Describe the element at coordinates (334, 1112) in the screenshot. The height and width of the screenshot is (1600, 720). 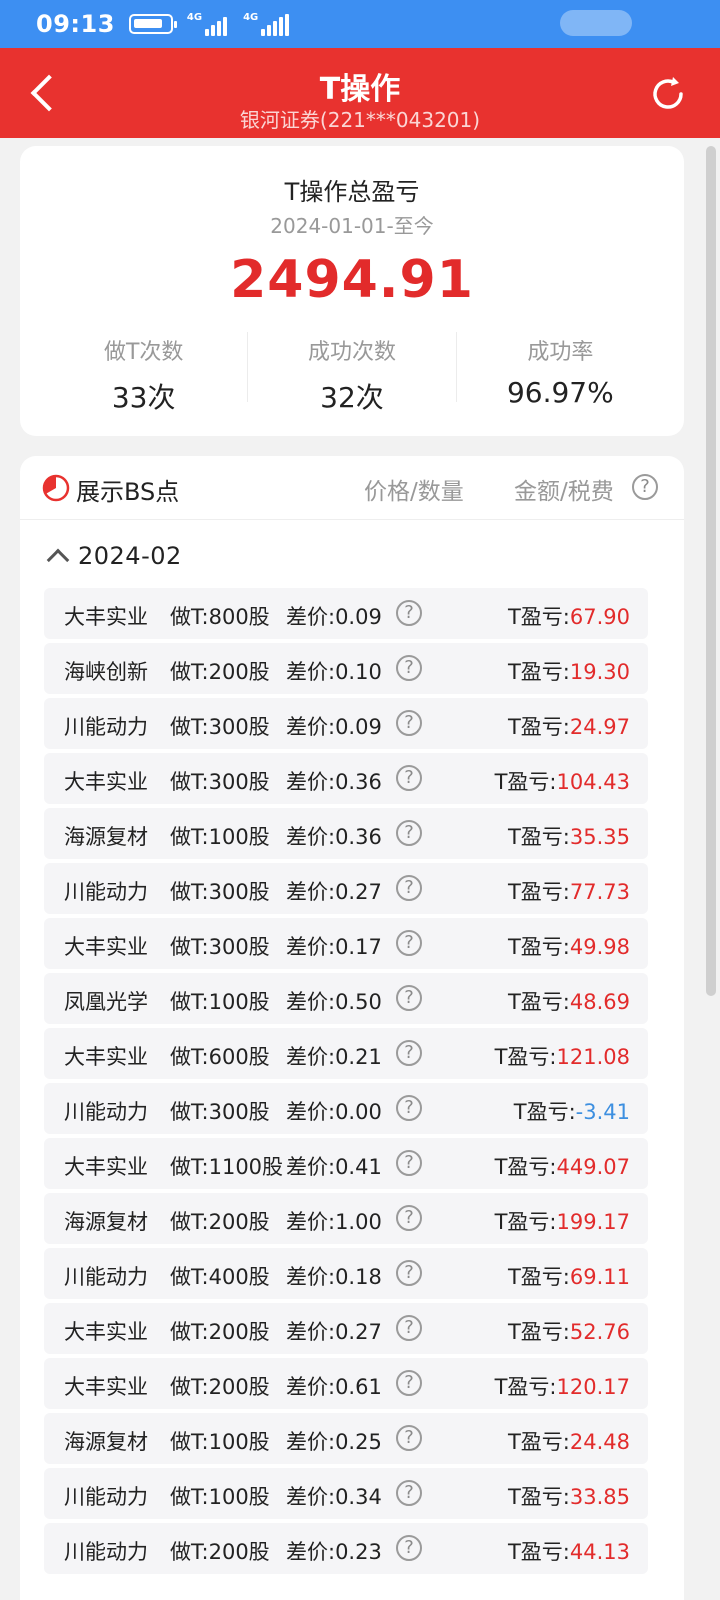
I see `price-difference: 差价:0.00` at that location.